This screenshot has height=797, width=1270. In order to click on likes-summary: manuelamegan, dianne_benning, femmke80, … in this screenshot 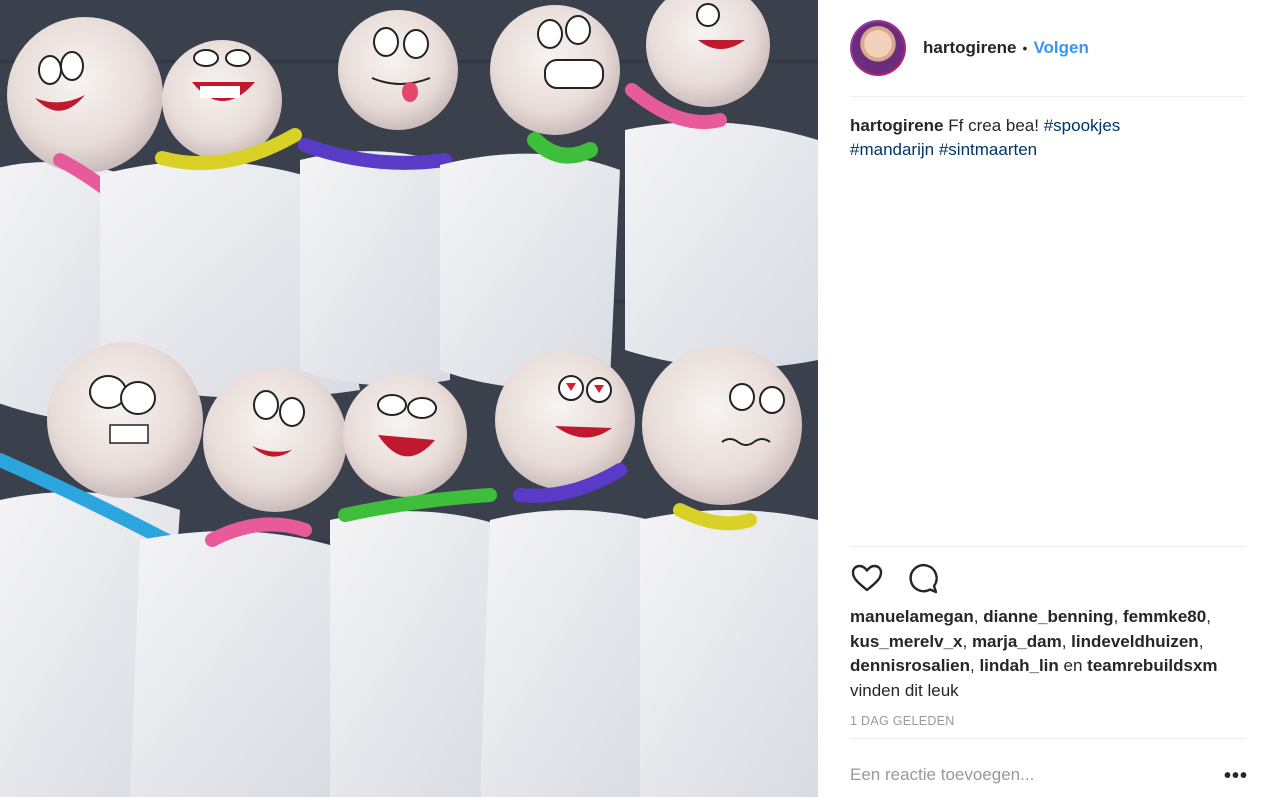, I will do `click(1034, 653)`.